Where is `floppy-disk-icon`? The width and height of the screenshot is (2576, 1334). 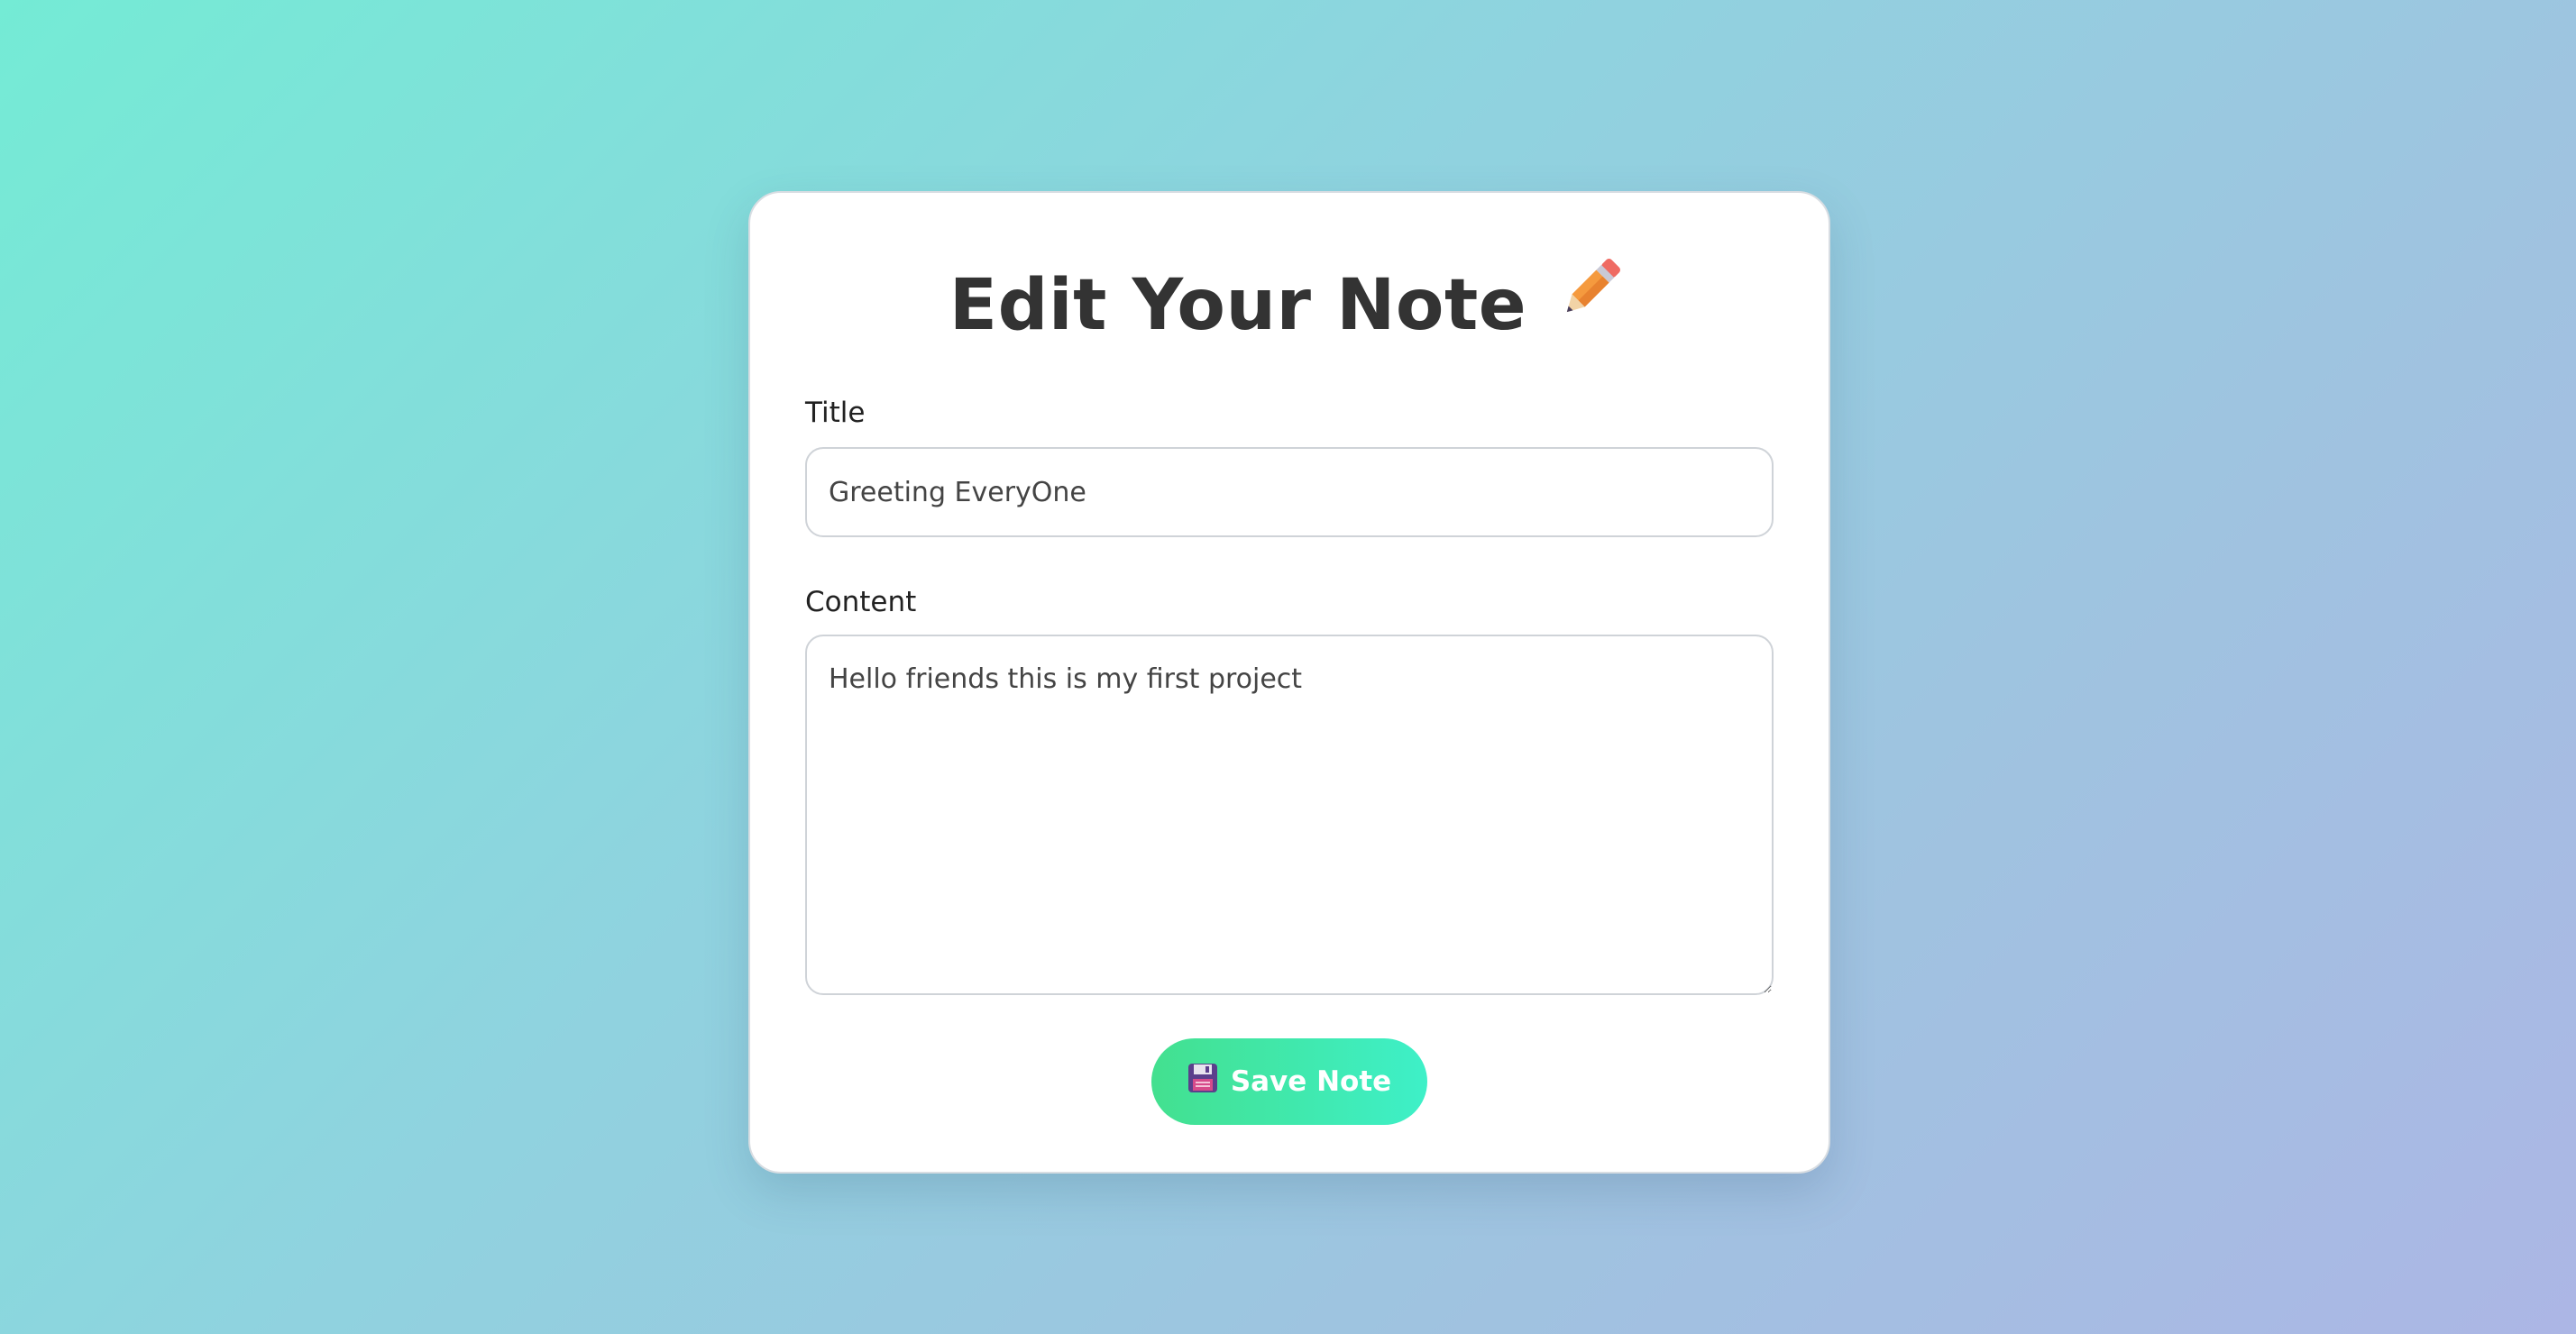 floppy-disk-icon is located at coordinates (1202, 1082).